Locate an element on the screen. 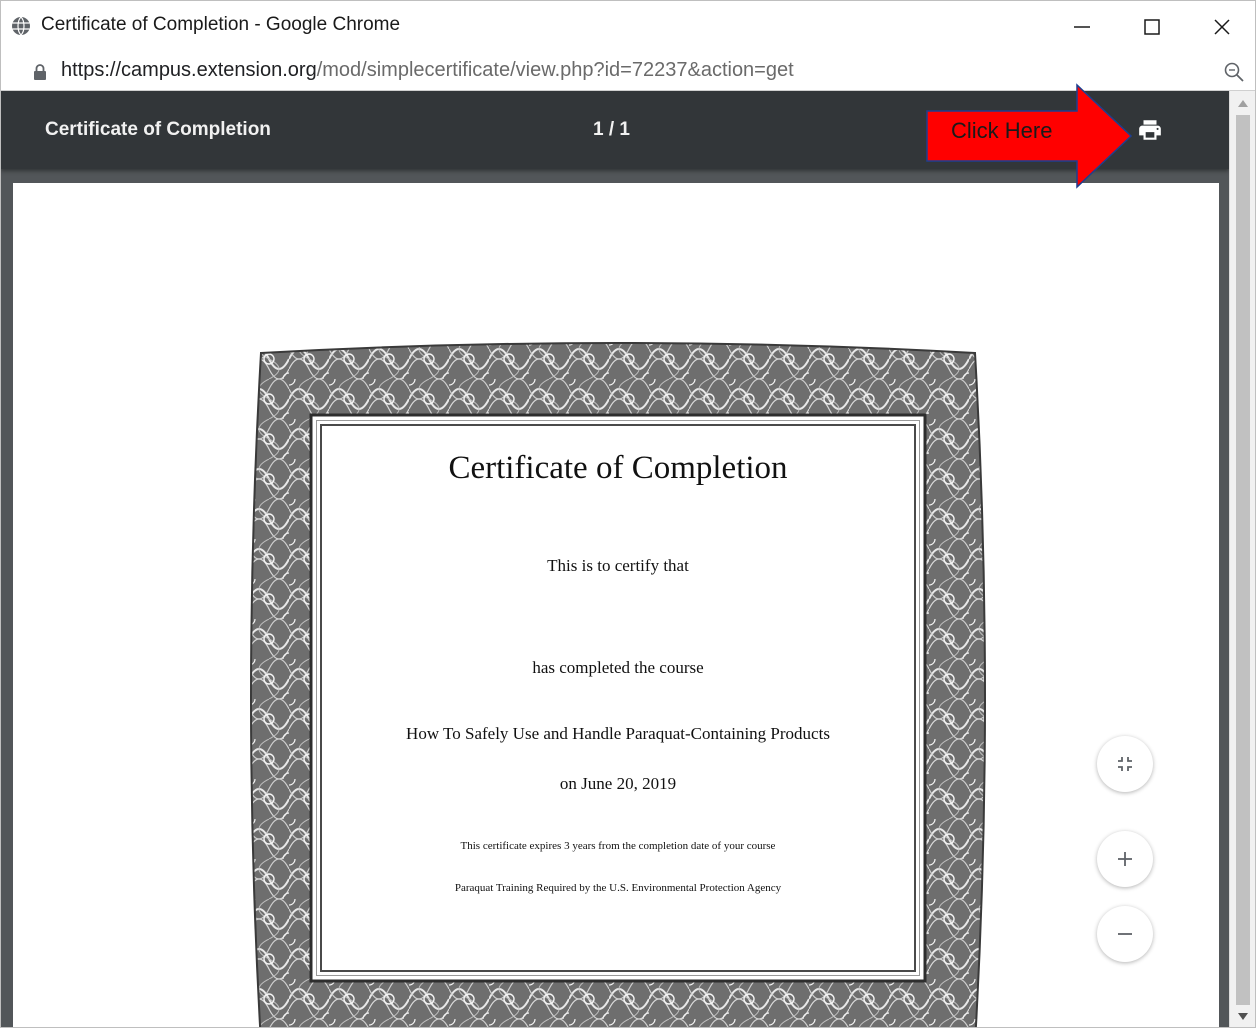 This screenshot has width=1256, height=1028. minimize-icon is located at coordinates (1082, 27).